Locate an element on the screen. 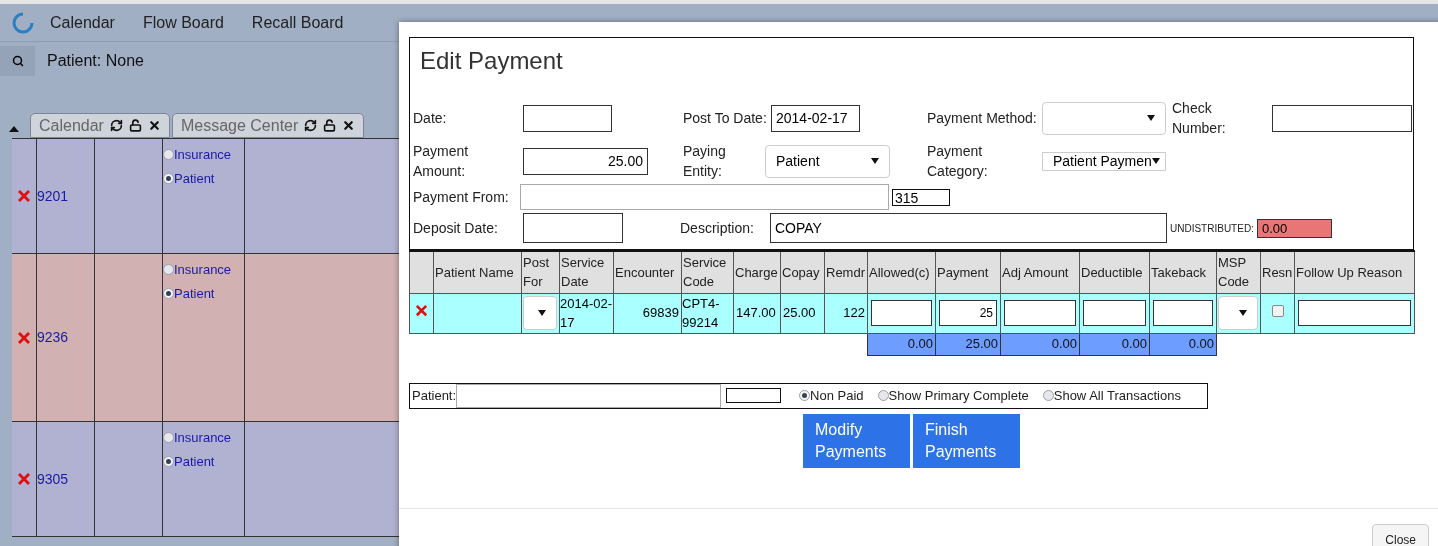 The image size is (1438, 546). radio-label: Non Paid is located at coordinates (837, 395).